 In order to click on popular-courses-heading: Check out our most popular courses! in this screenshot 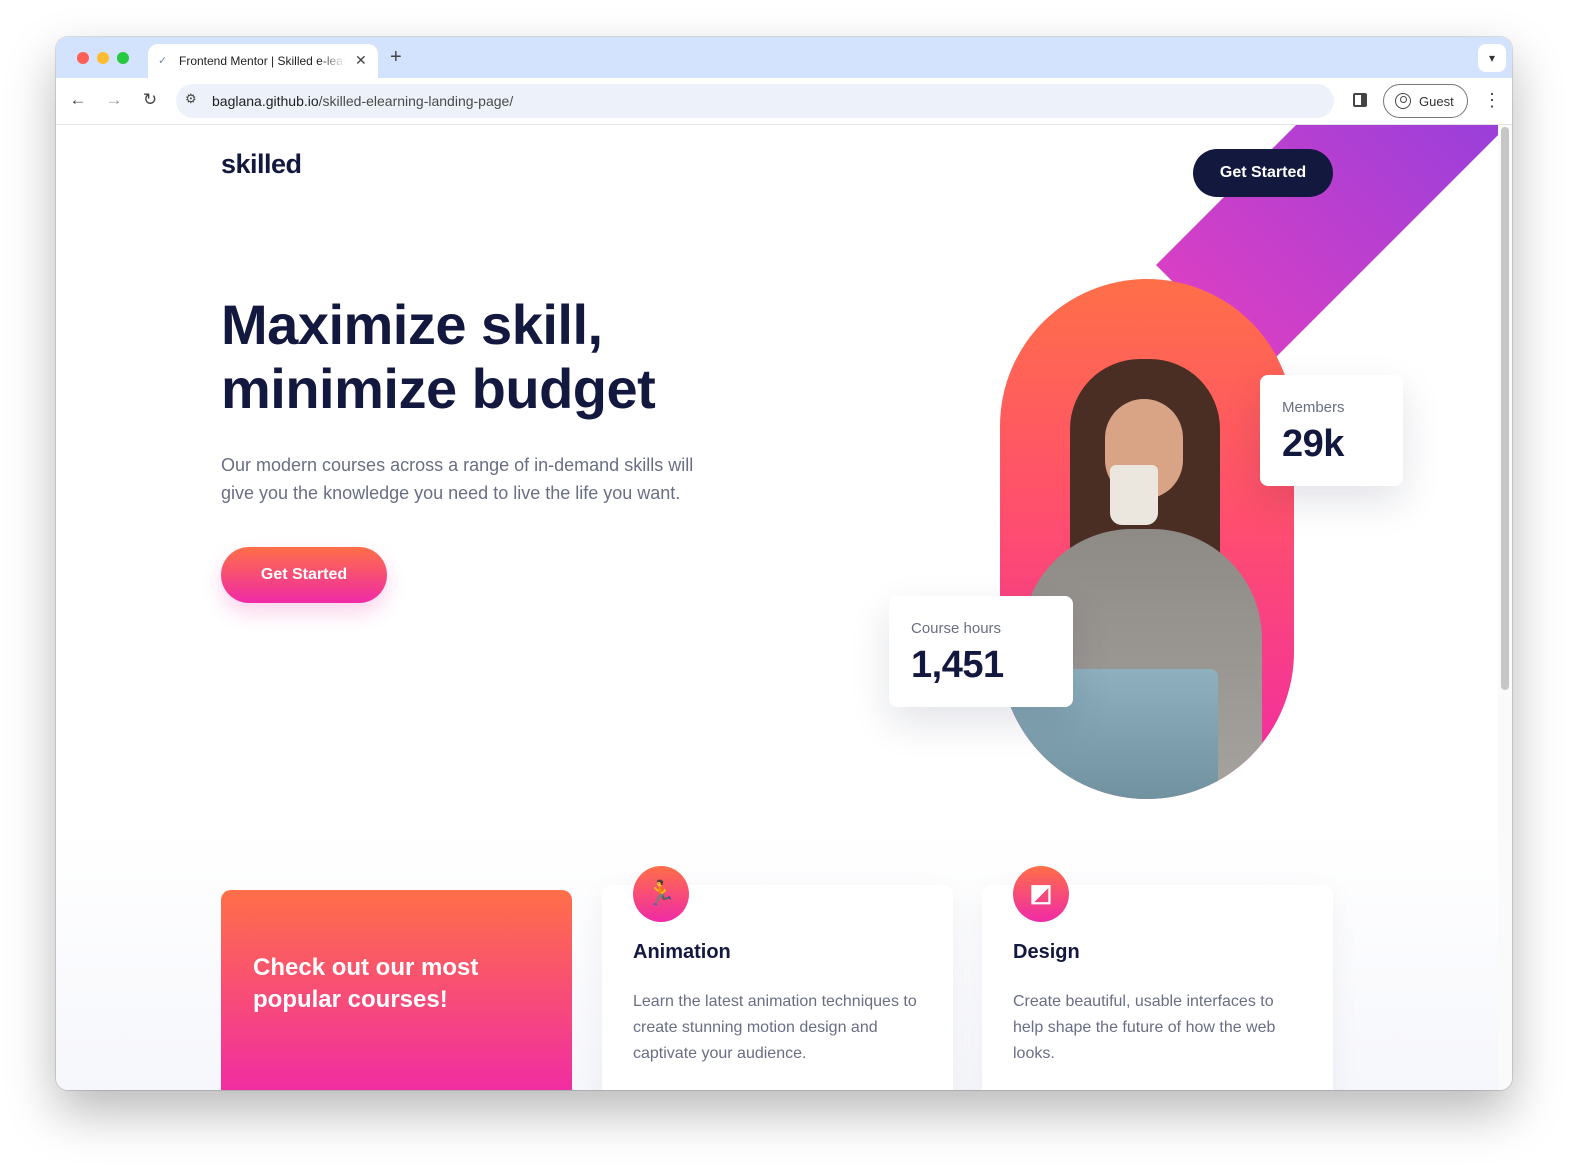, I will do `click(366, 983)`.